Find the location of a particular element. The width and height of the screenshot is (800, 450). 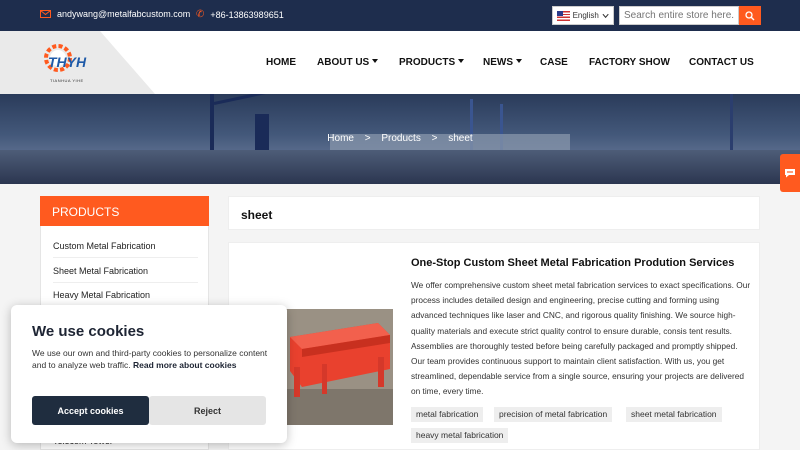

language-selector: English is located at coordinates (583, 15).